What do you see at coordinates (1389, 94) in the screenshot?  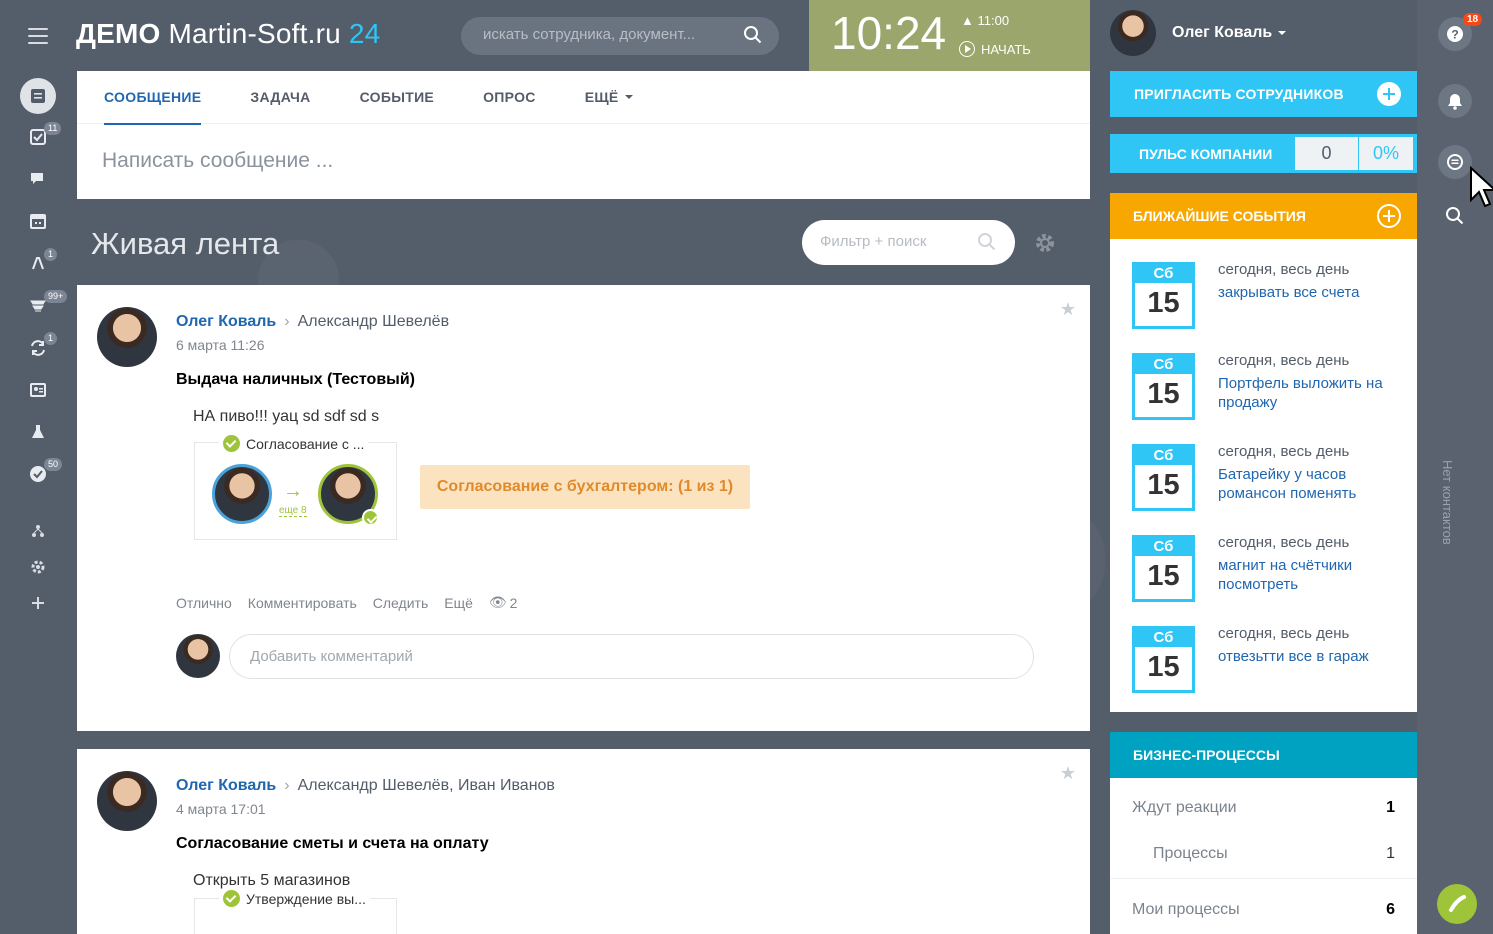 I see `plus-icon` at bounding box center [1389, 94].